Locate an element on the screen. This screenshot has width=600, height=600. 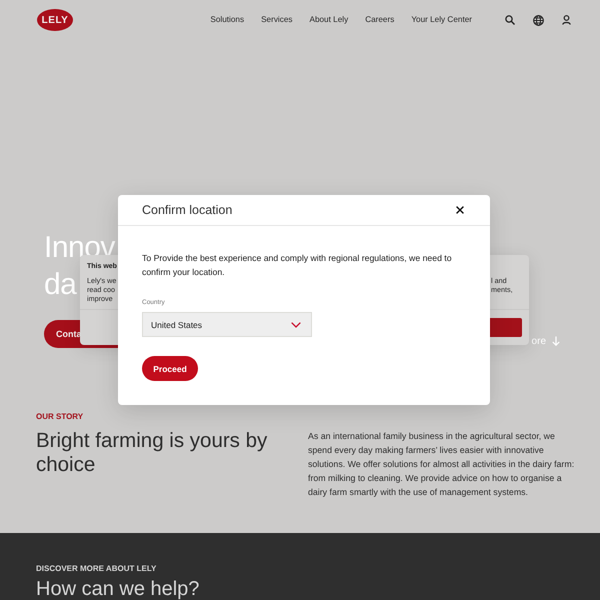
user-icon is located at coordinates (566, 20).